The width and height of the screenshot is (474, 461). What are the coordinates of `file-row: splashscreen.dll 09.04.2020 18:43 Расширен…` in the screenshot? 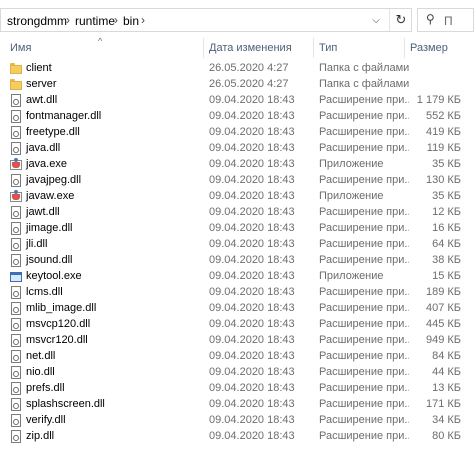 It's located at (237, 405).